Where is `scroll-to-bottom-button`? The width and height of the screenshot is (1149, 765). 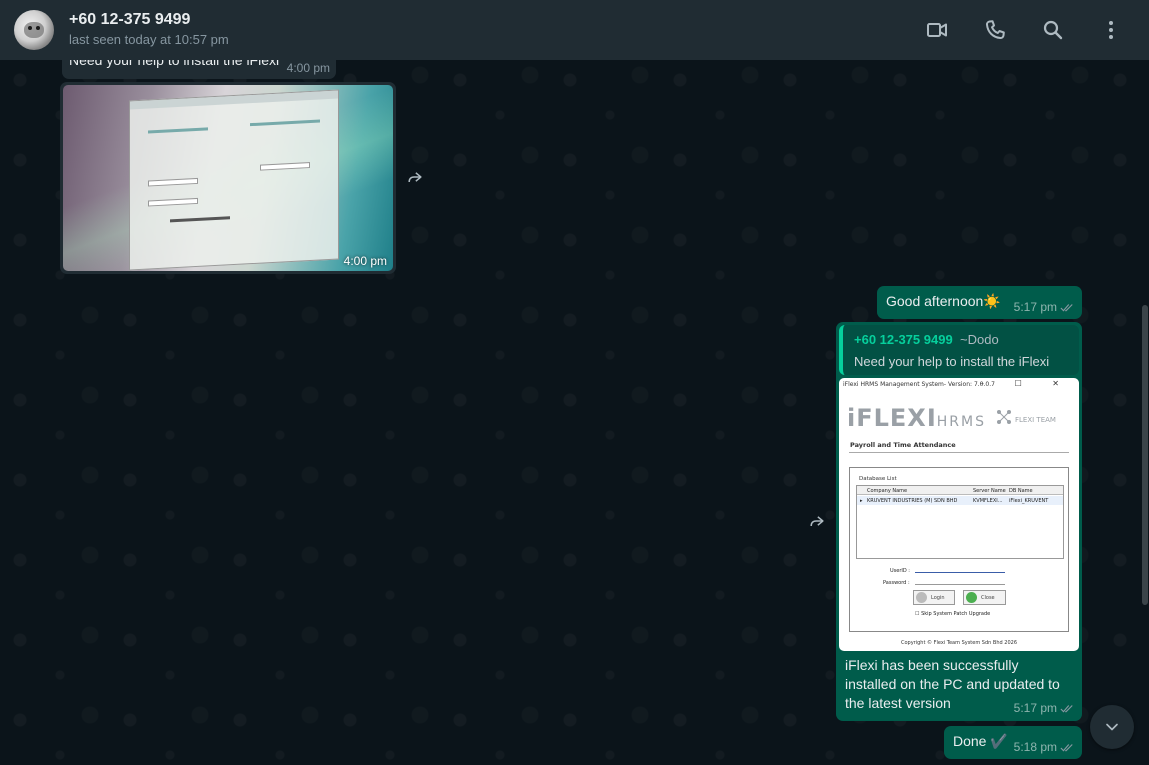
scroll-to-bottom-button is located at coordinates (1112, 727).